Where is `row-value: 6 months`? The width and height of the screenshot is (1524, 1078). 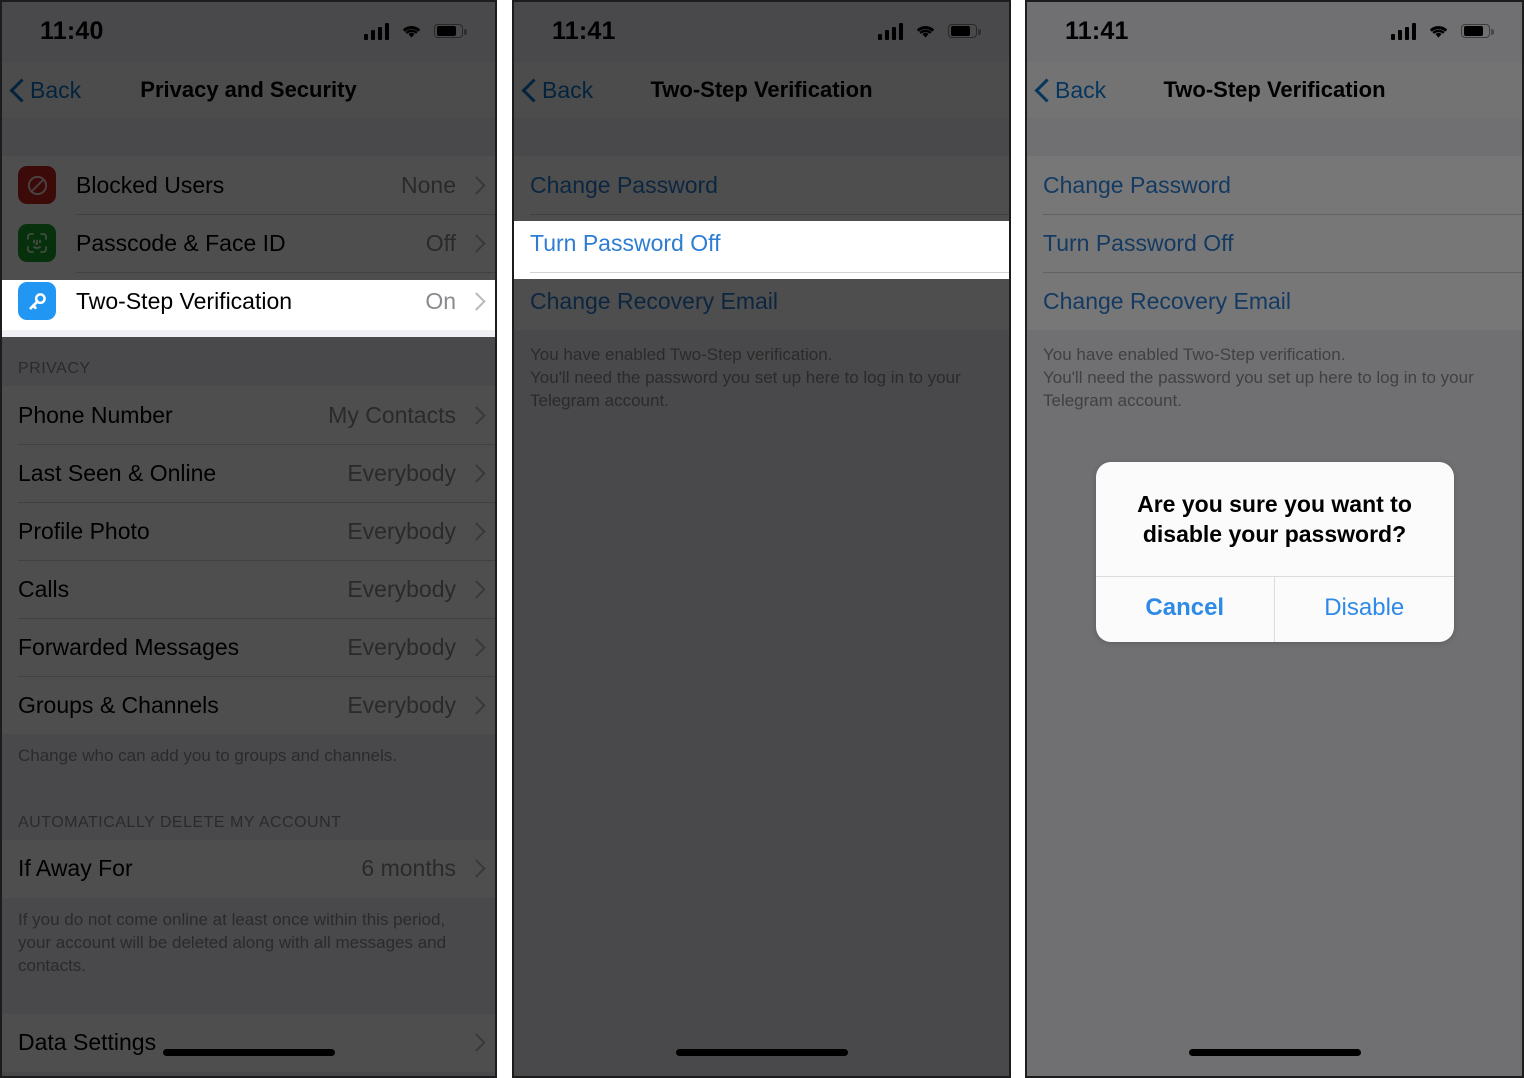
row-value: 6 months is located at coordinates (408, 868).